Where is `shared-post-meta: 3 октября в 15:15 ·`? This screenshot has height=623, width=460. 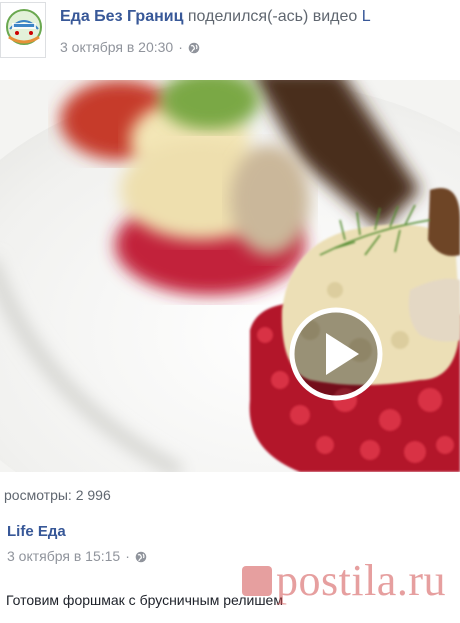
shared-post-meta: 3 октября в 15:15 · is located at coordinates (77, 556).